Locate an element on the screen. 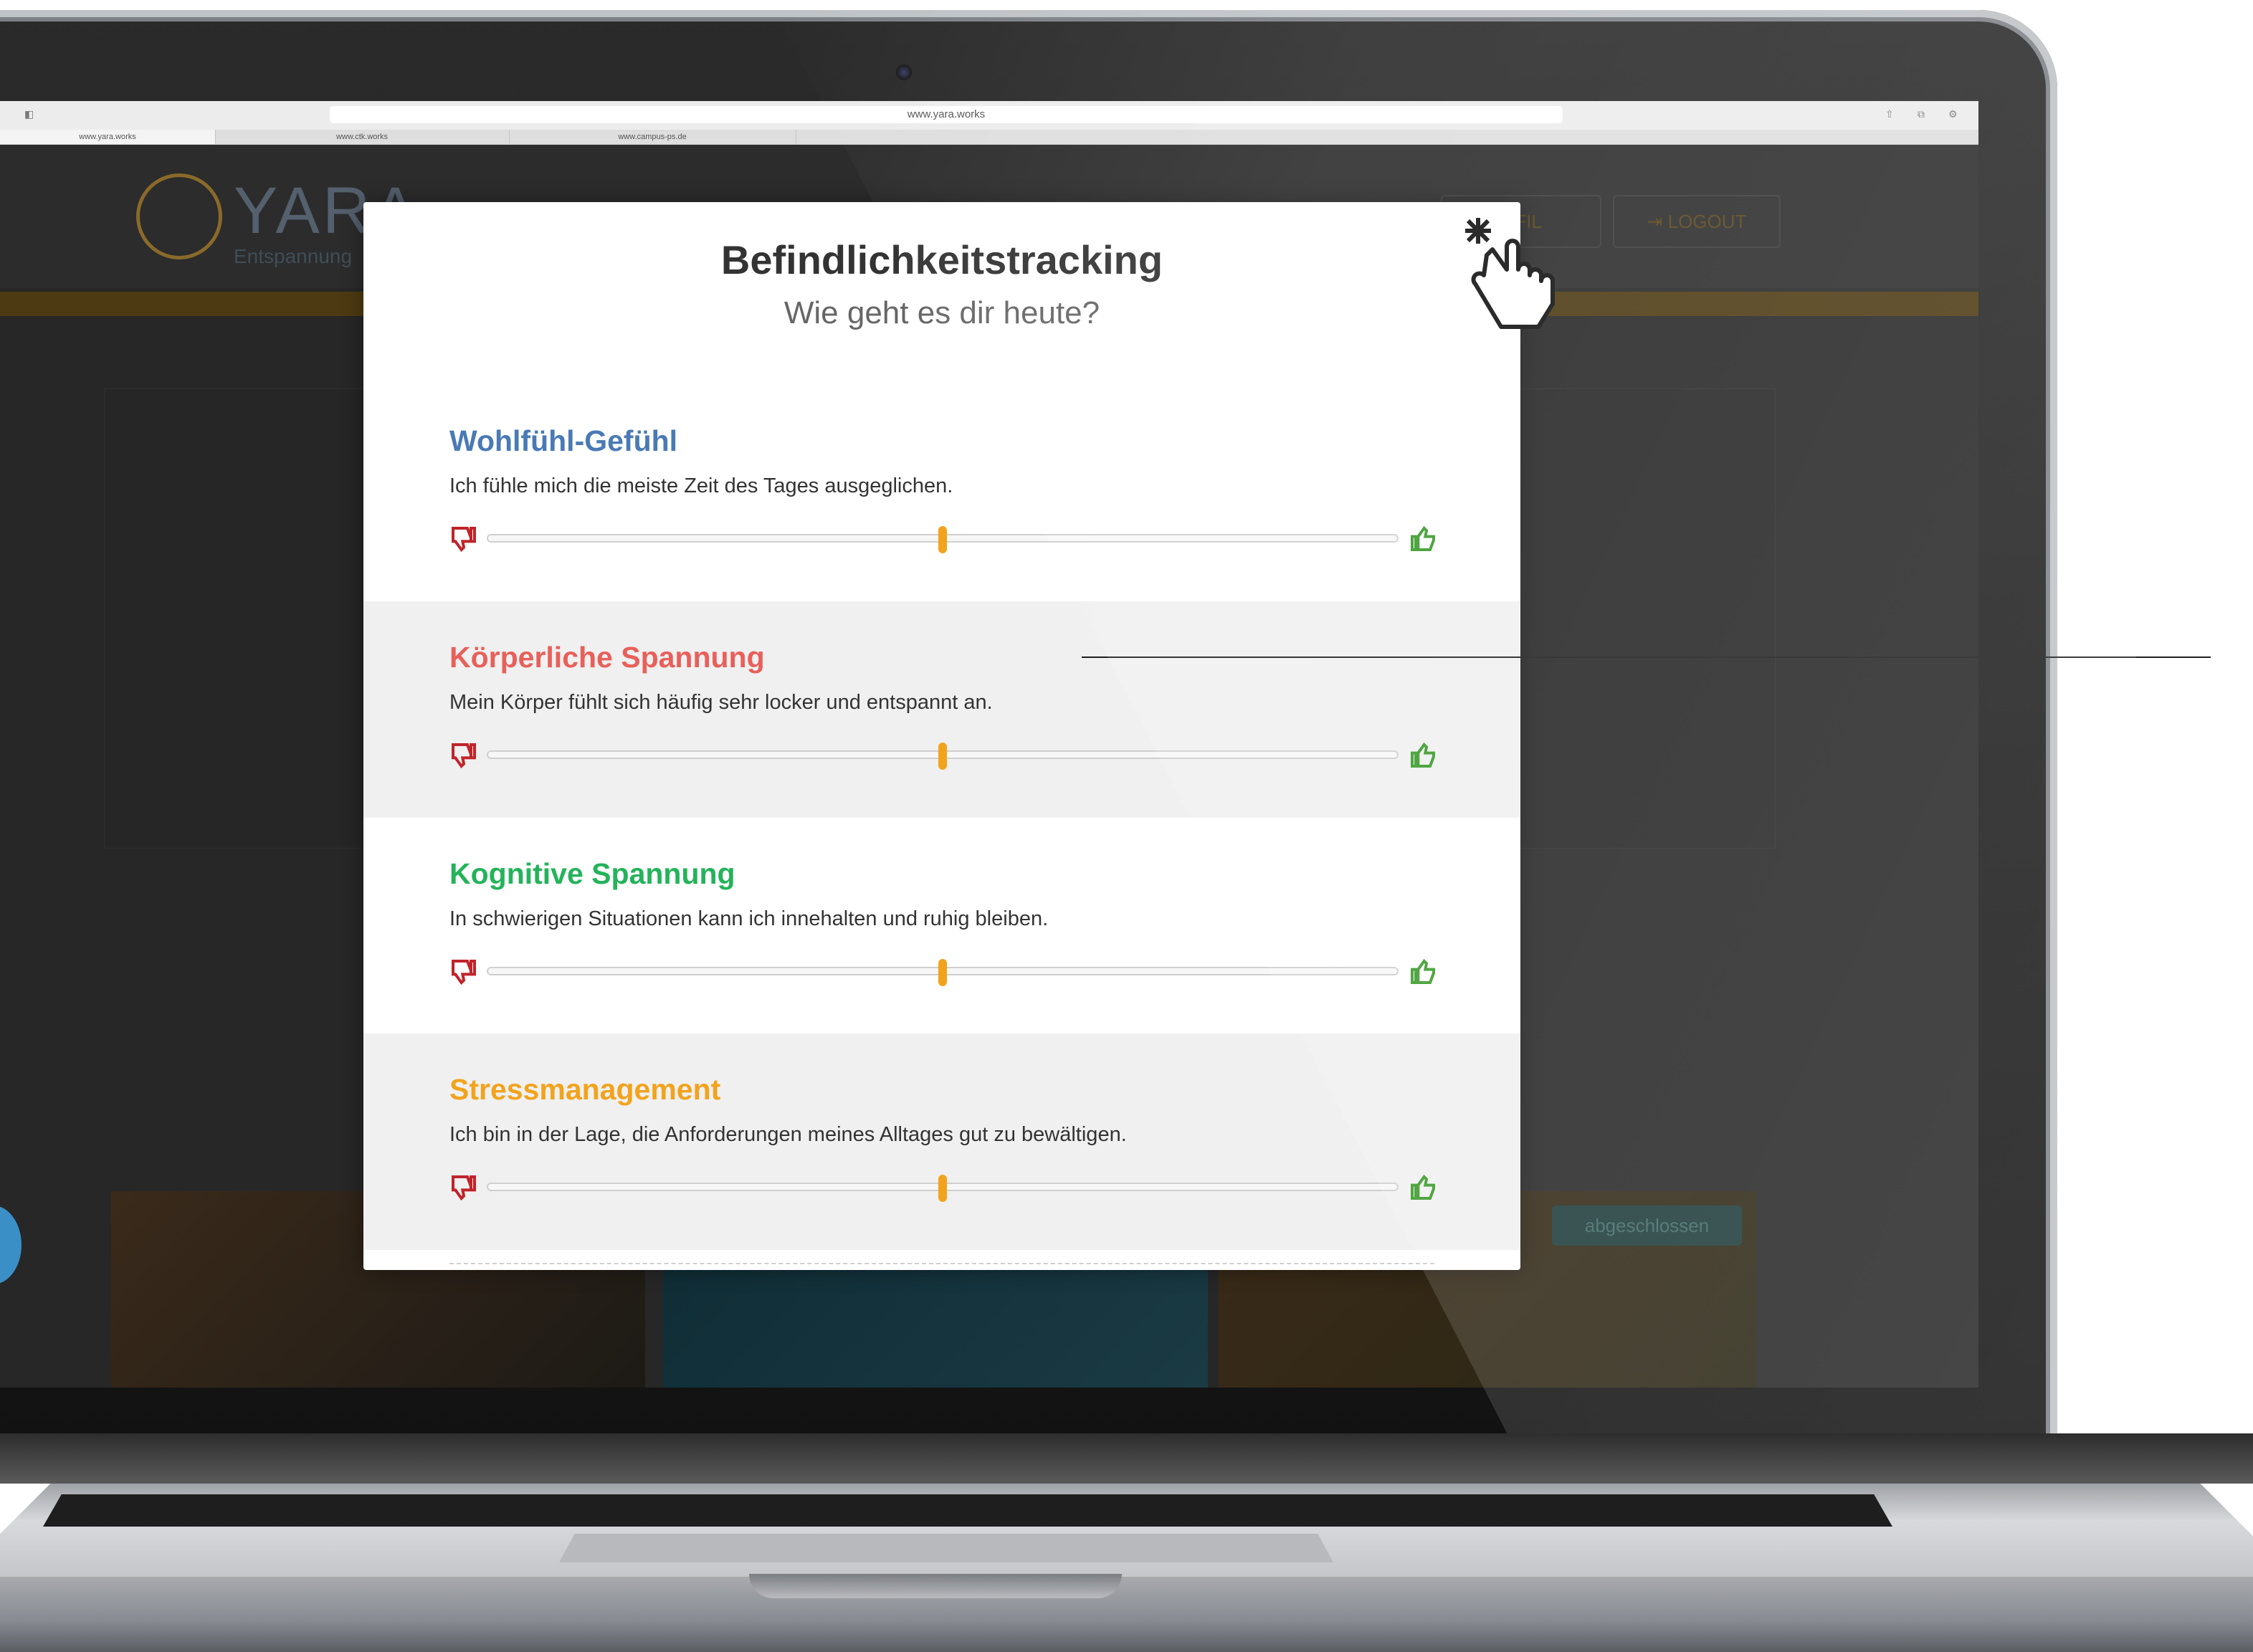 The image size is (2253, 1652). tab-yara: www.yara.works is located at coordinates (108, 137).